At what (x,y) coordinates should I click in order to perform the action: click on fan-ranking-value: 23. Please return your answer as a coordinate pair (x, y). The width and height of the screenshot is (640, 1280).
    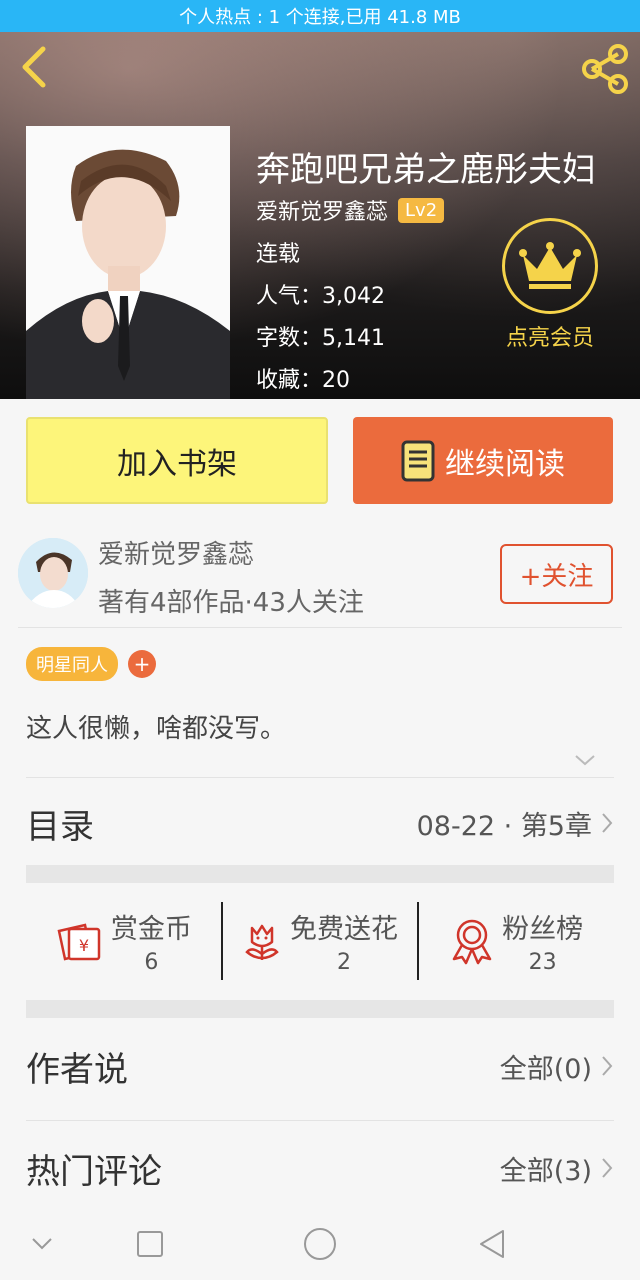
    Looking at the image, I should click on (542, 962).